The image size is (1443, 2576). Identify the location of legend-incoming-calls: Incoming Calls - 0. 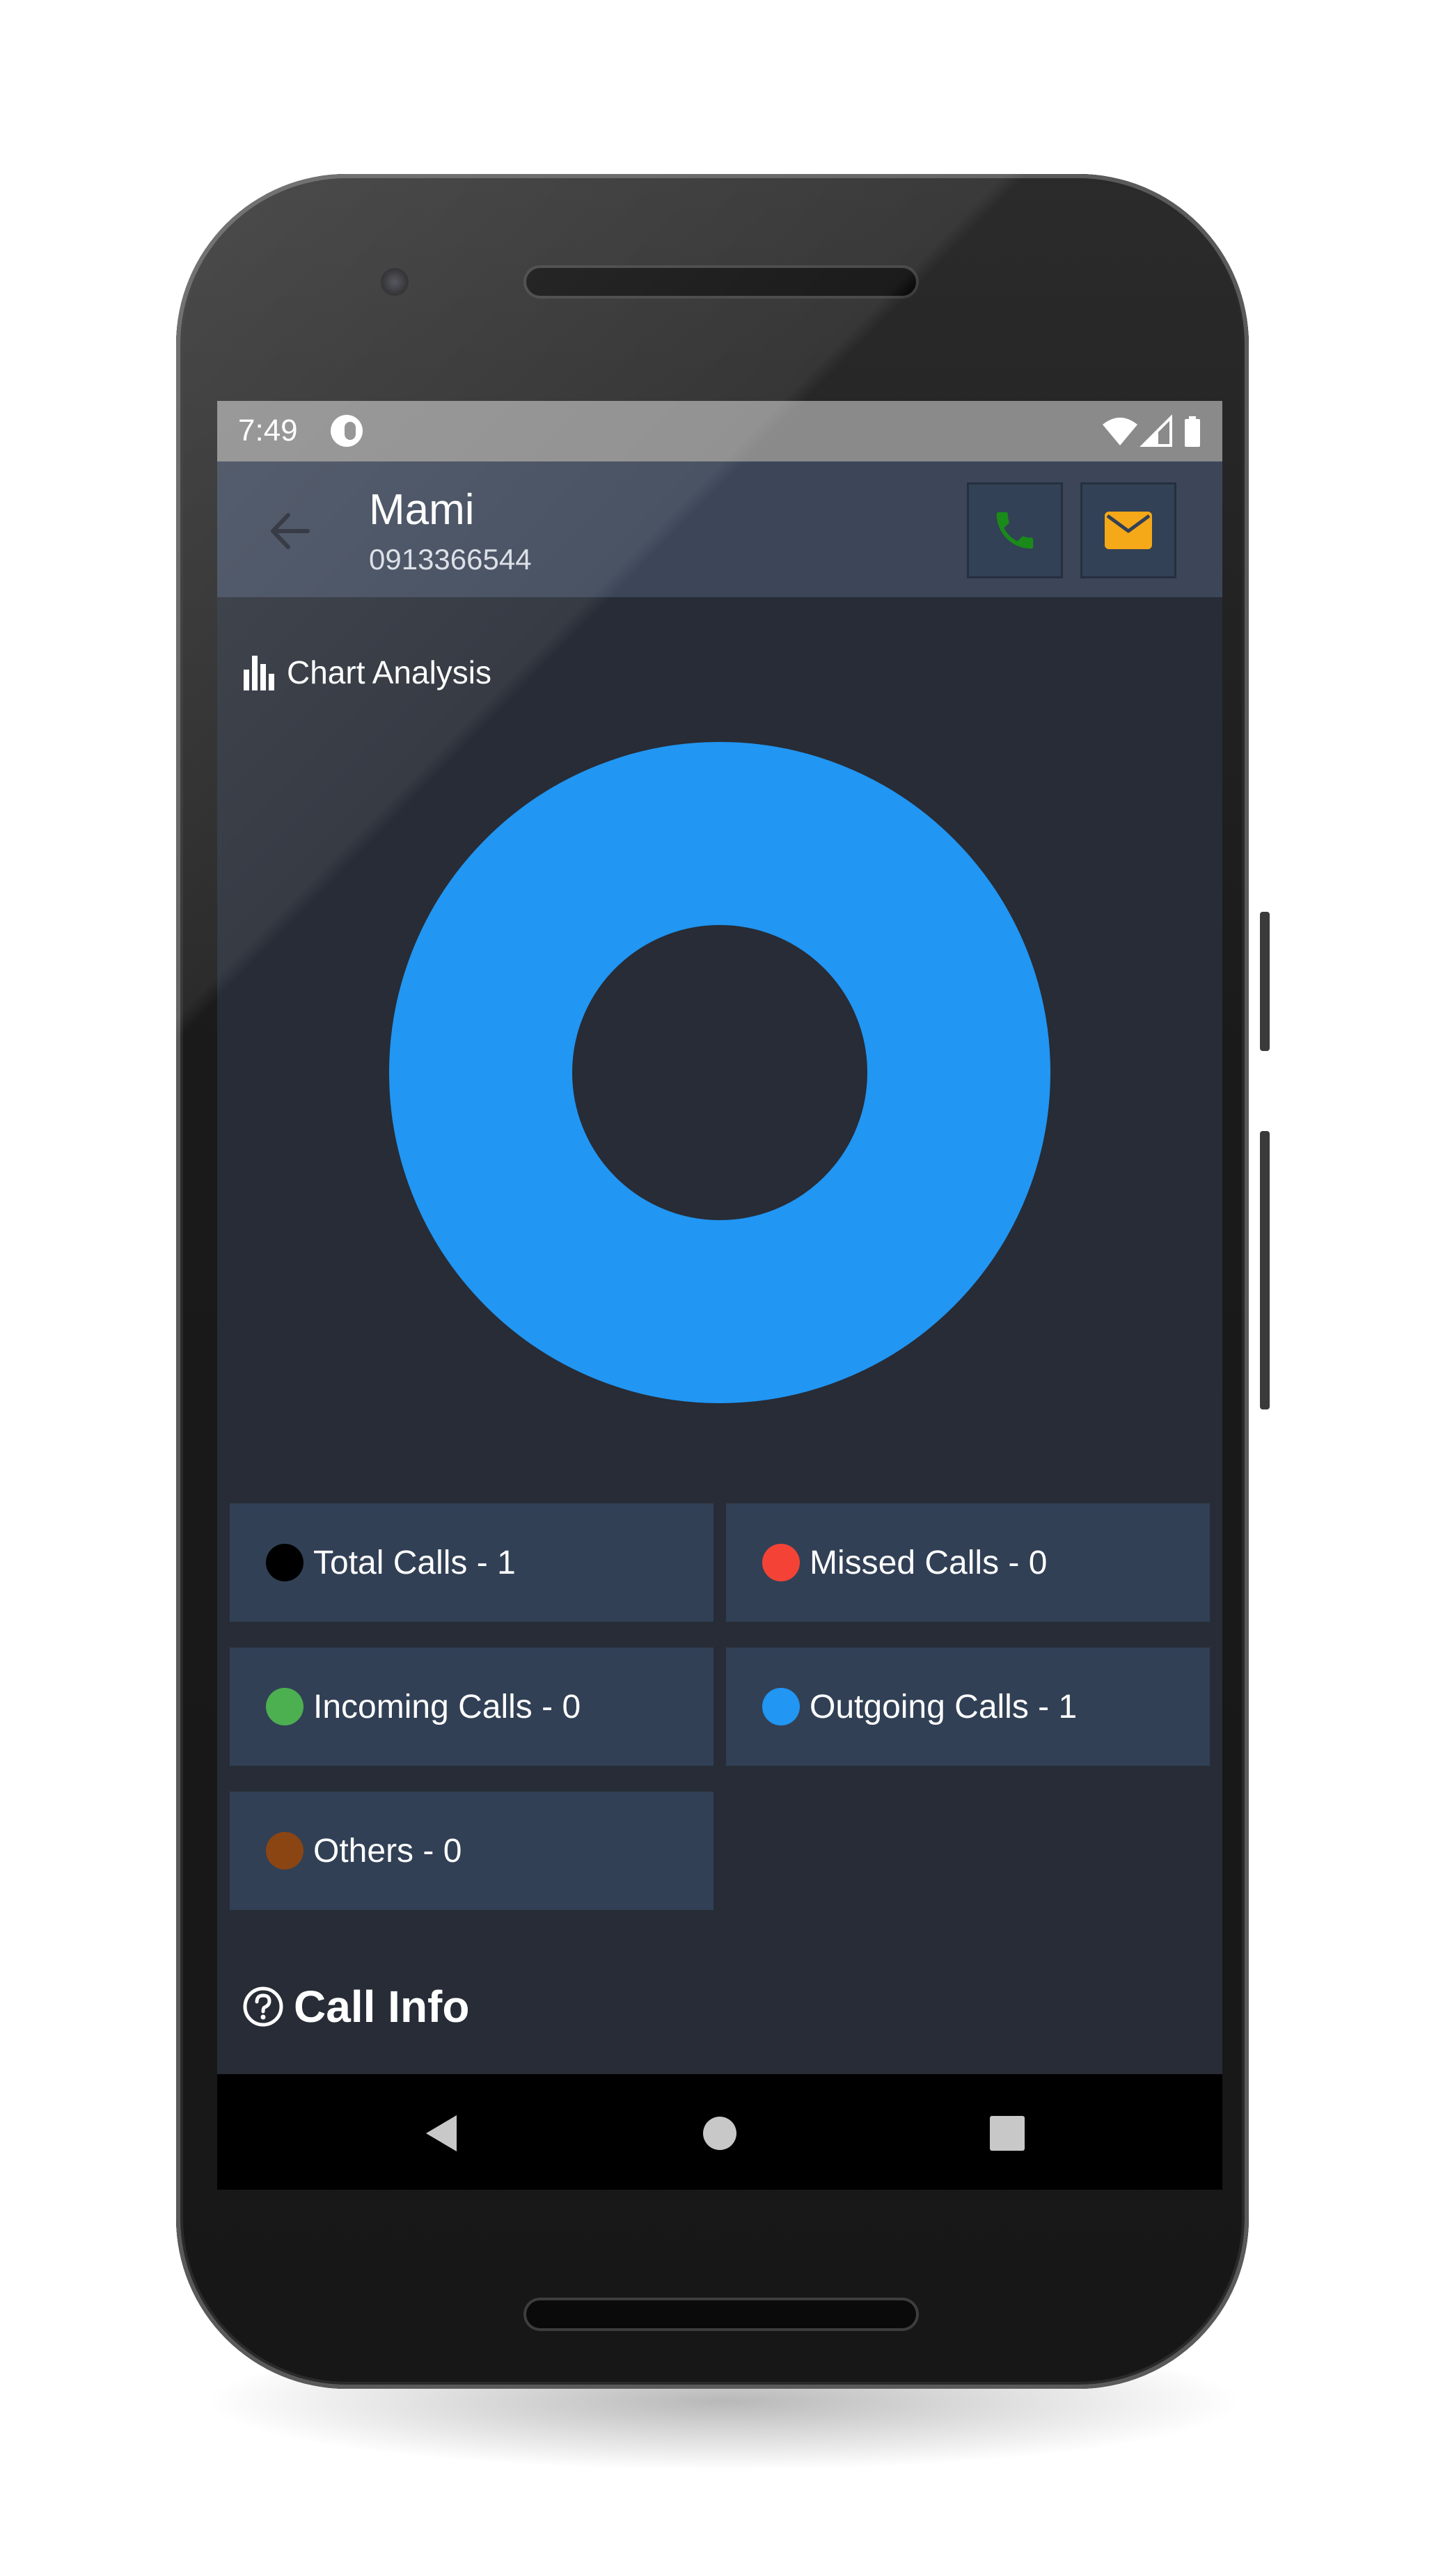
(471, 1706).